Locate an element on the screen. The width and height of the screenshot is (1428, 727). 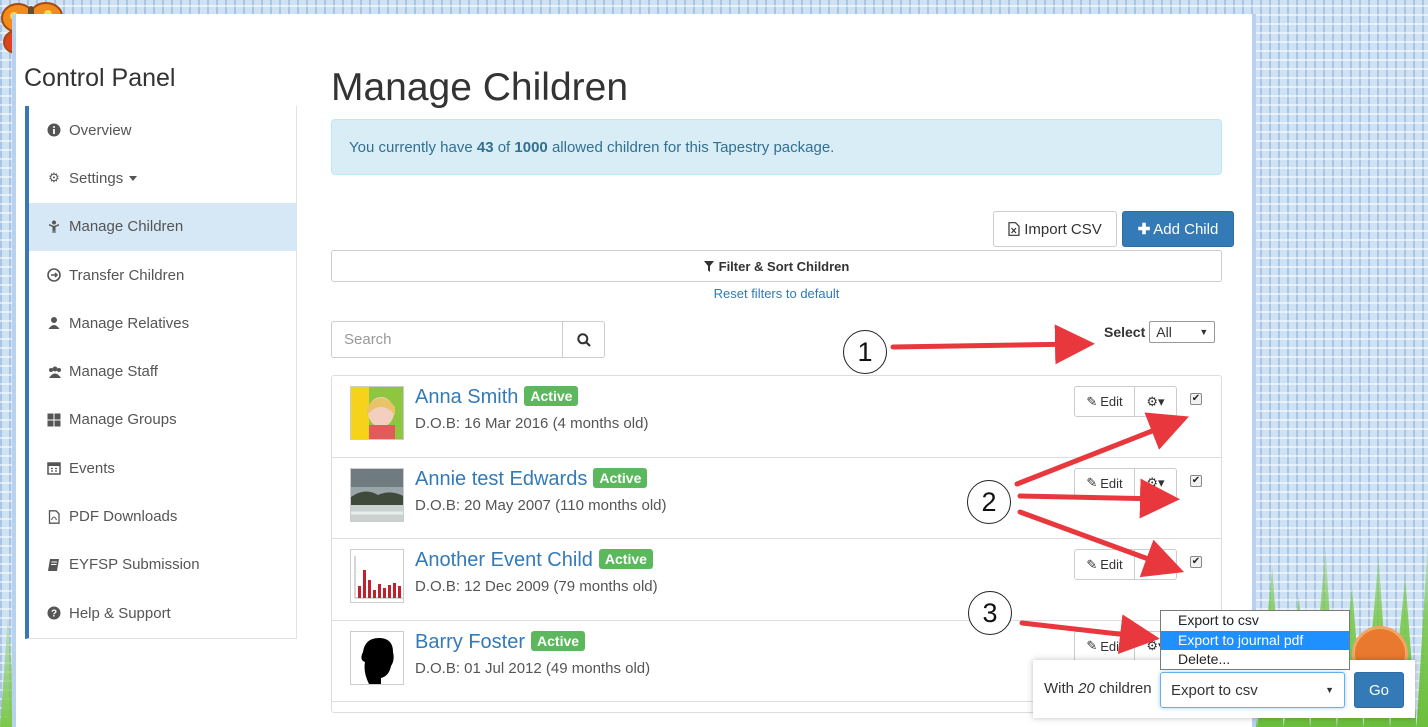
alert-text: of is located at coordinates (504, 147).